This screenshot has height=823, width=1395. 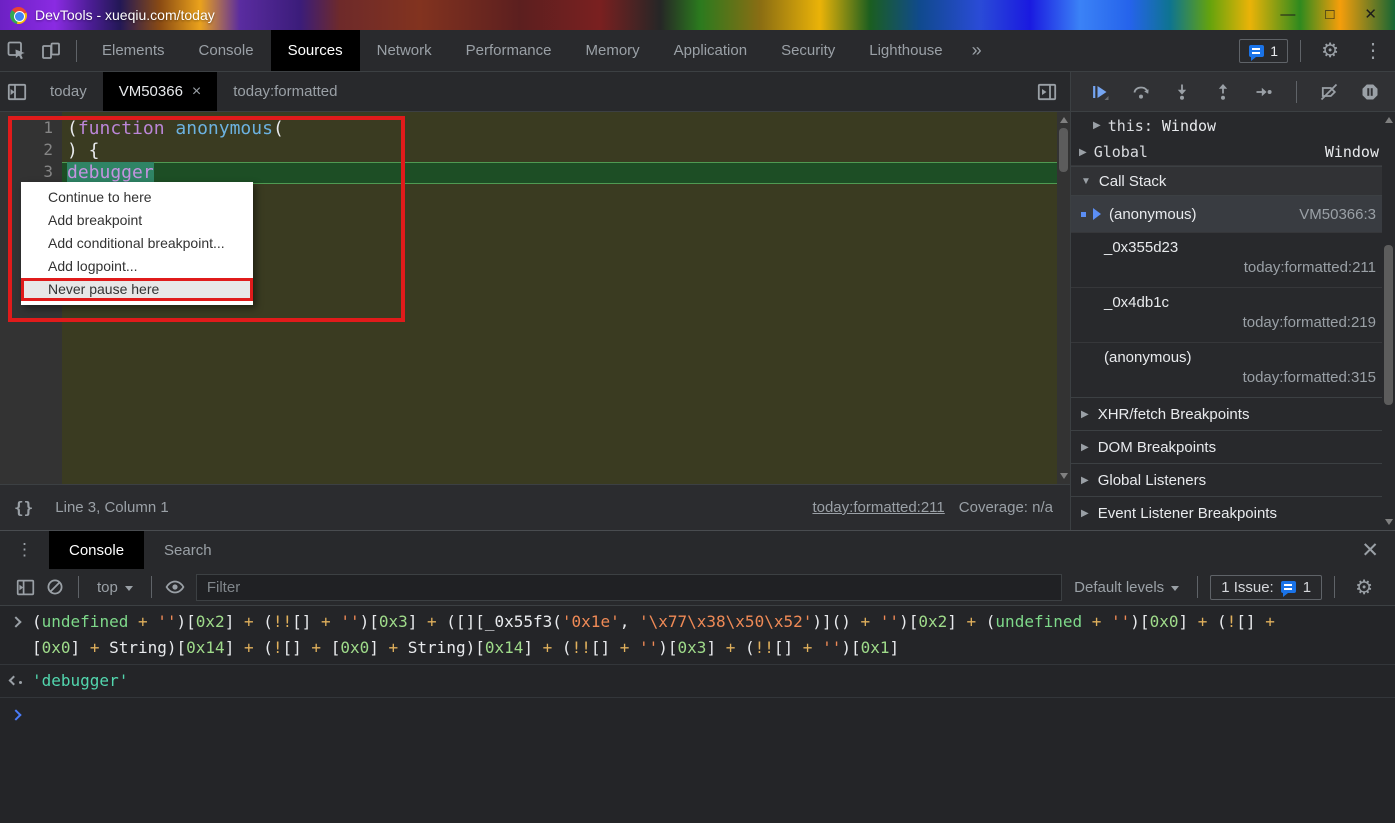 I want to click on call-stack-frame: (anonymous) today:formatted:315, so click(x=1226, y=369).